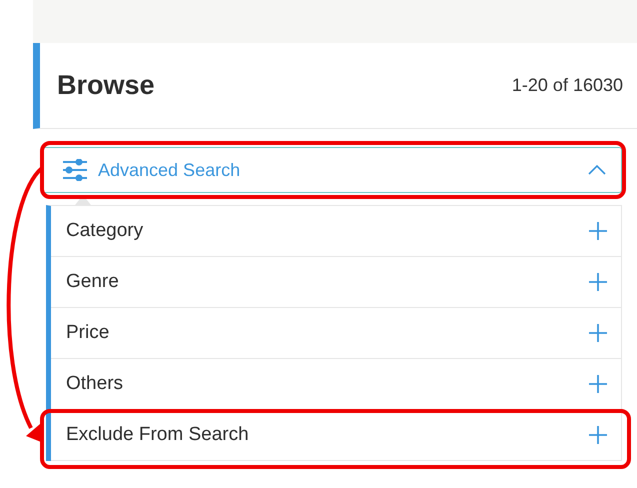 The width and height of the screenshot is (637, 488). I want to click on sliders-icon, so click(75, 170).